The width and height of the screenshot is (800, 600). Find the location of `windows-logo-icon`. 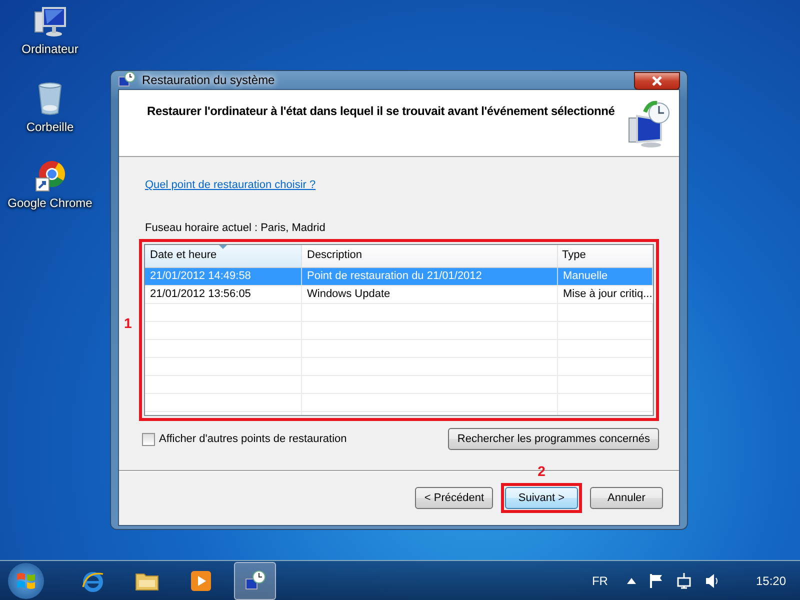

windows-logo-icon is located at coordinates (26, 580).